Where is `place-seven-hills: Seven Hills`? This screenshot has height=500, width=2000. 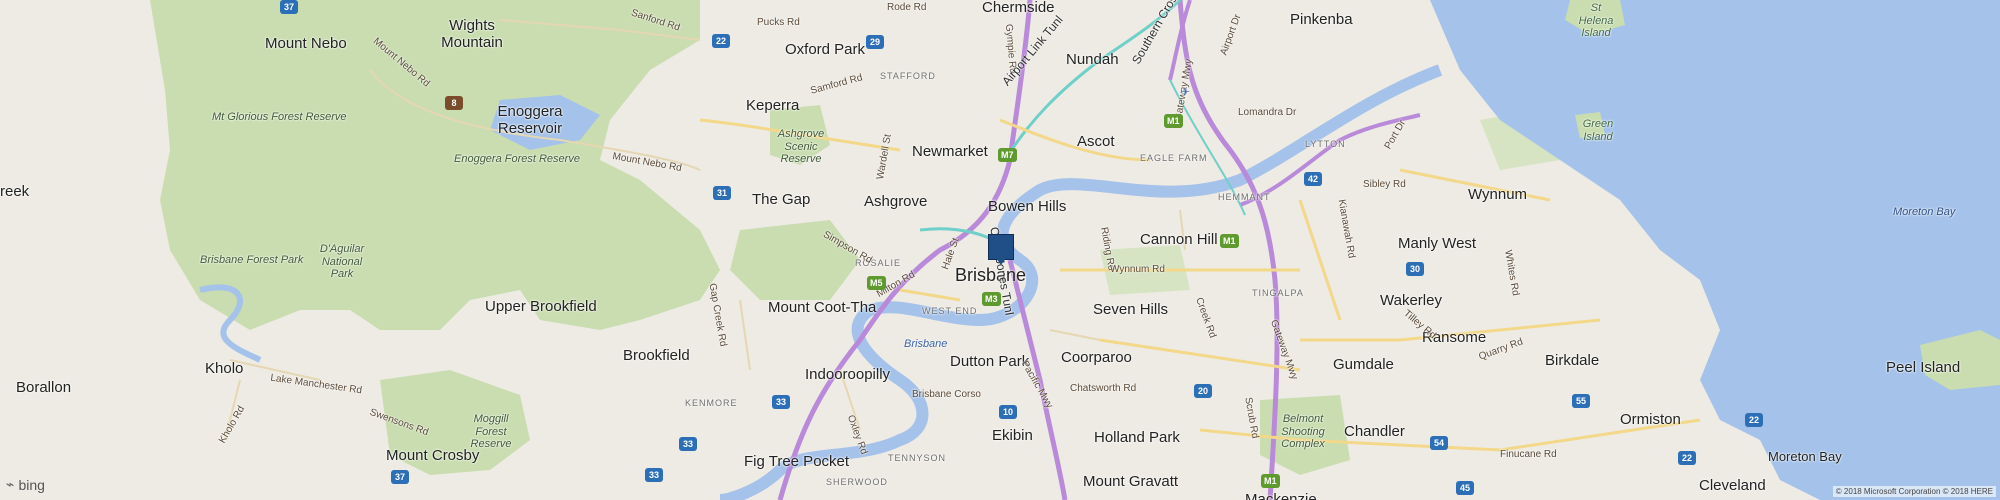
place-seven-hills: Seven Hills is located at coordinates (1131, 309).